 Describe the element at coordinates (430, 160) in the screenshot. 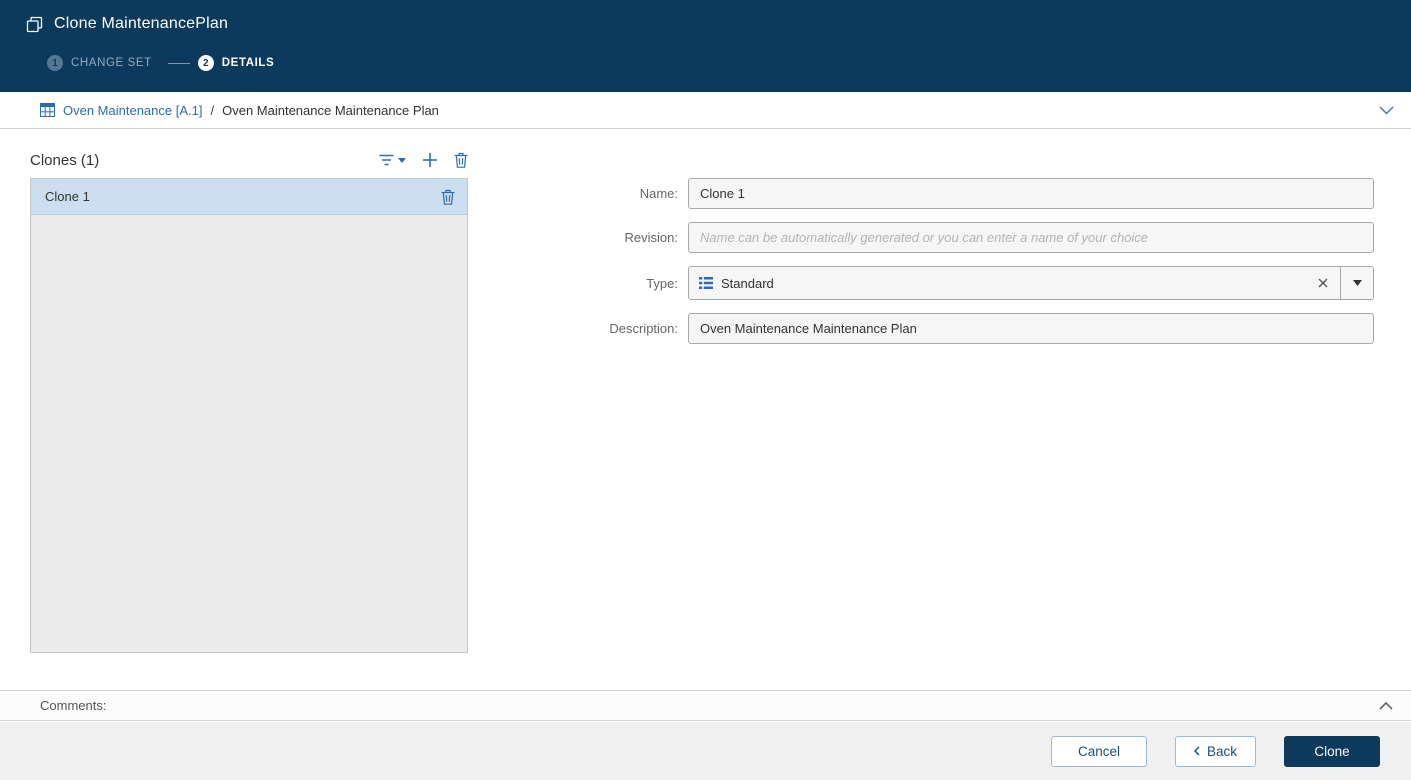

I see `add-clone-icon` at that location.